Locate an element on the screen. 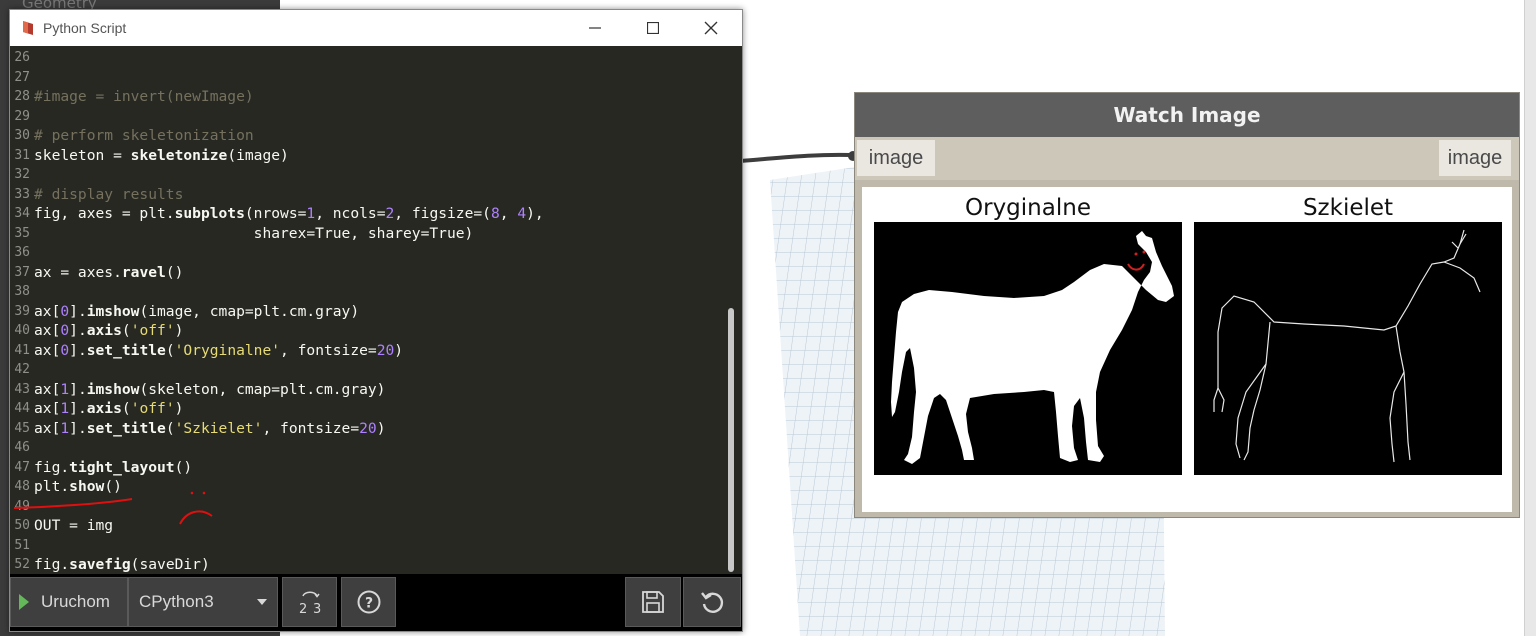 This screenshot has width=1536, height=636. node-header: Watch Image is located at coordinates (1187, 115).